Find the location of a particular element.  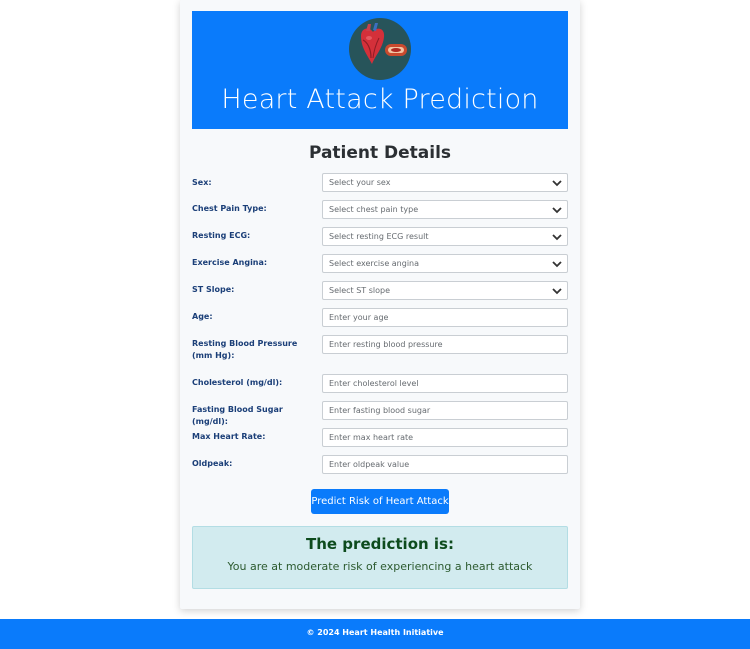

page-title: Heart Attack Prediction is located at coordinates (380, 99).